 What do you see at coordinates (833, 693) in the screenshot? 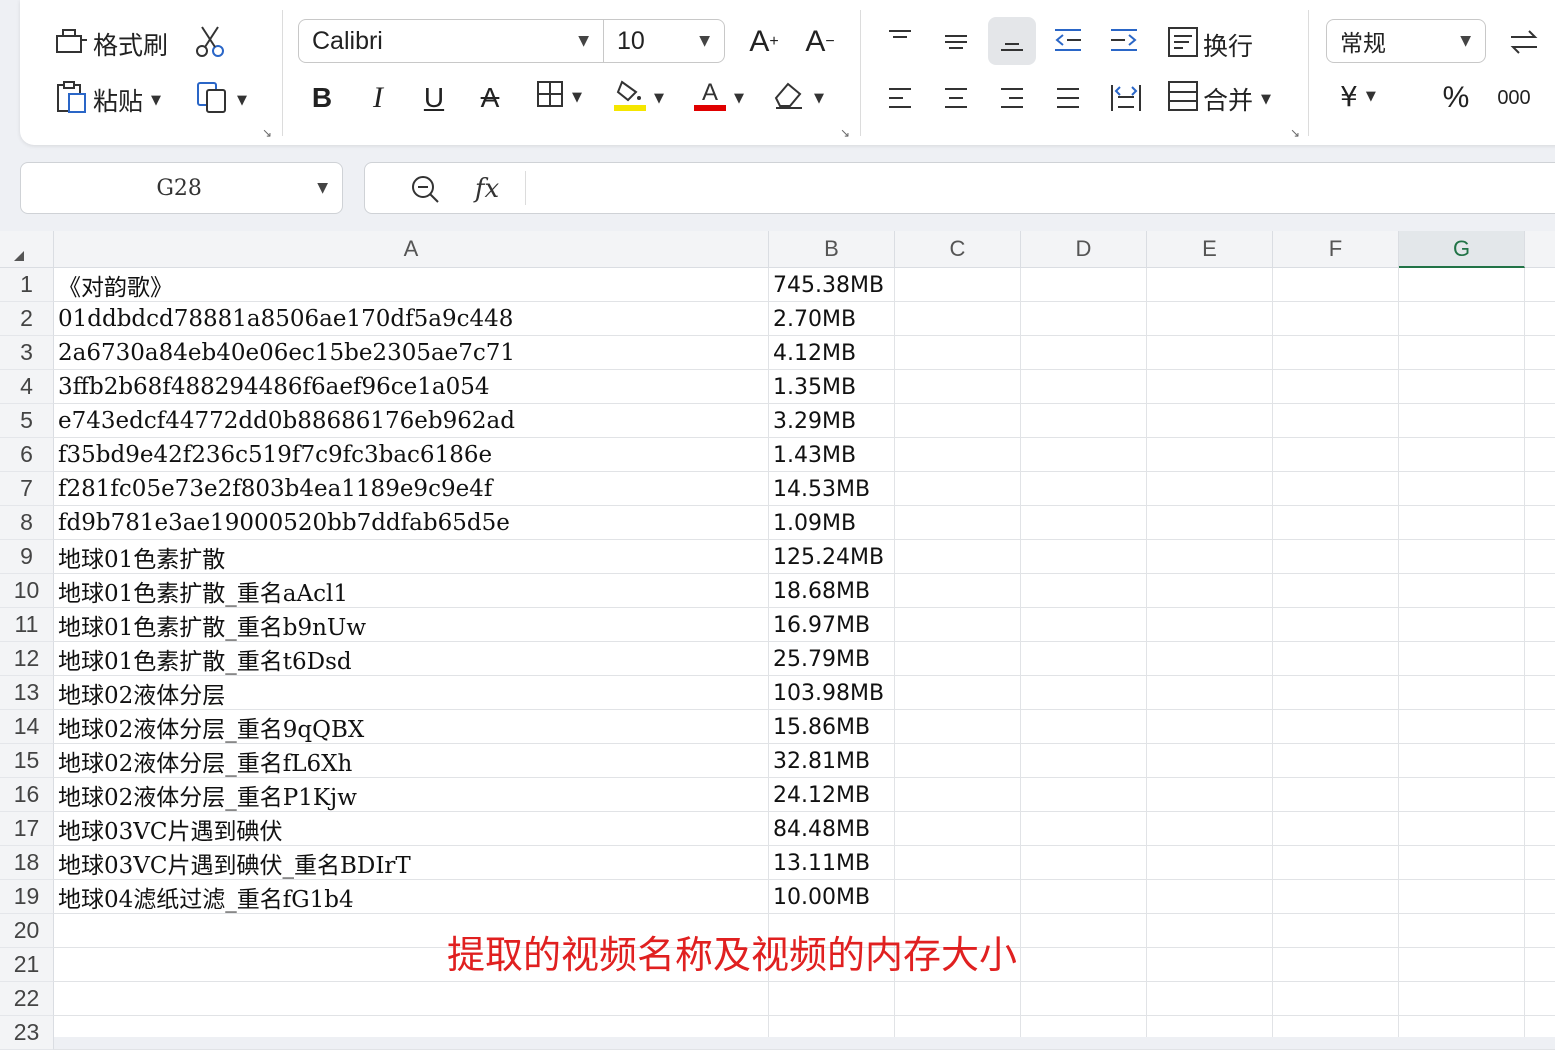
I see `cell-b: 103.98MB` at bounding box center [833, 693].